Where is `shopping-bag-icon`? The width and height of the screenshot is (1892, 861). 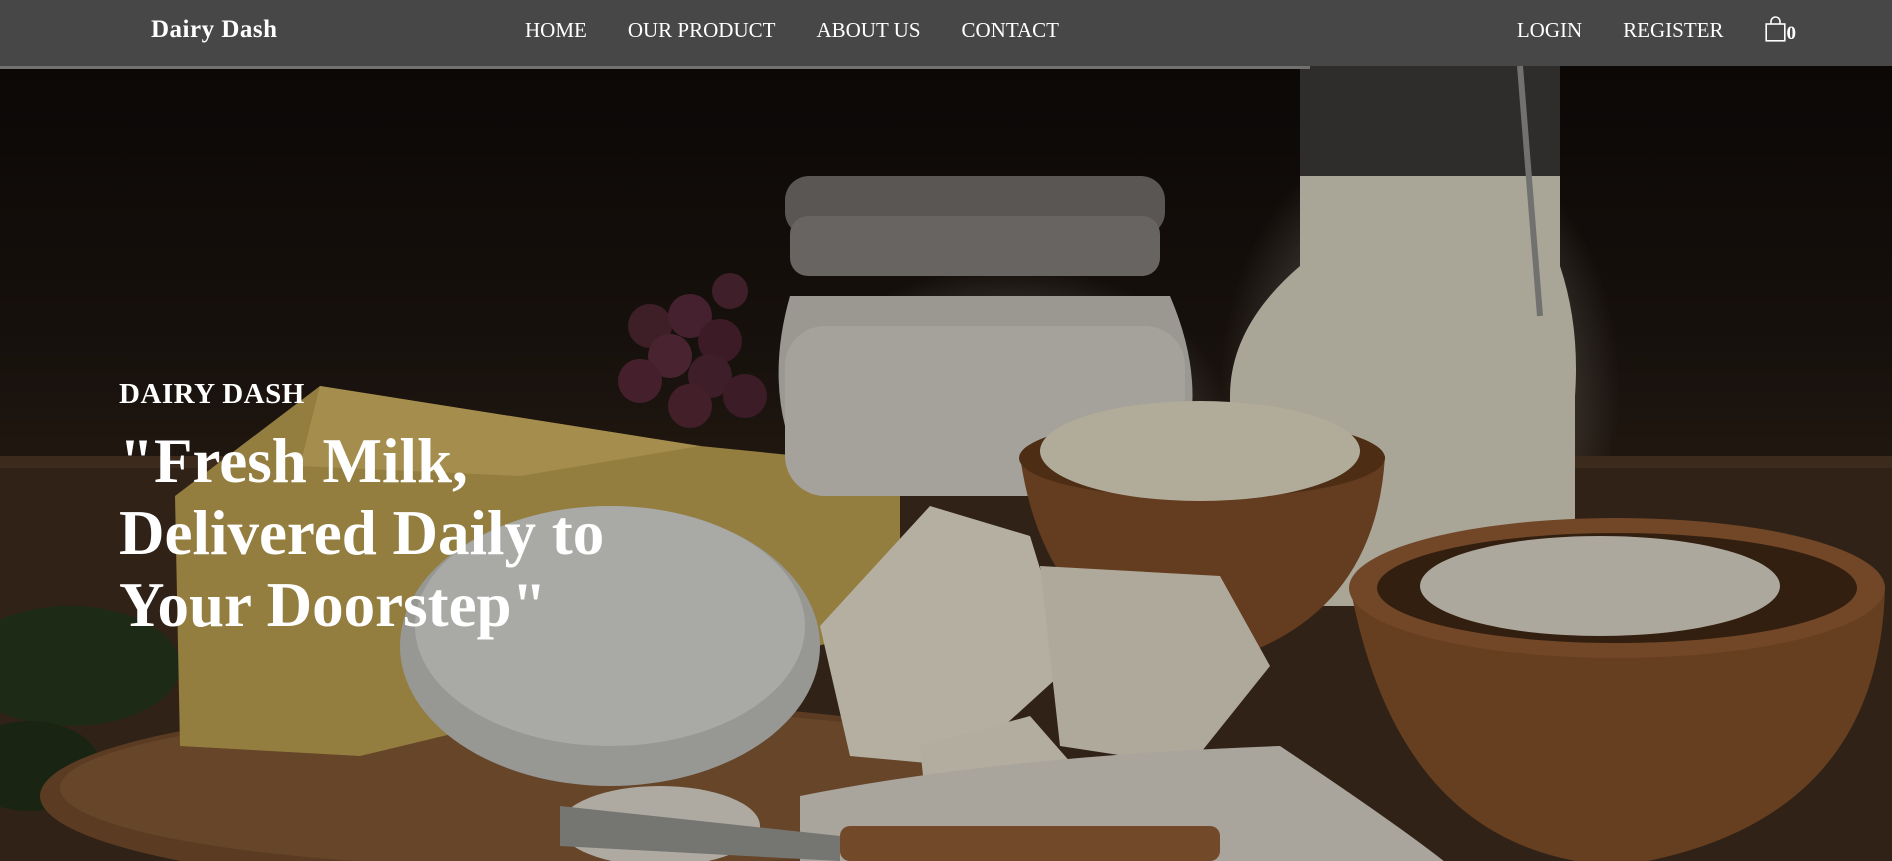
shopping-bag-icon is located at coordinates (1775, 28).